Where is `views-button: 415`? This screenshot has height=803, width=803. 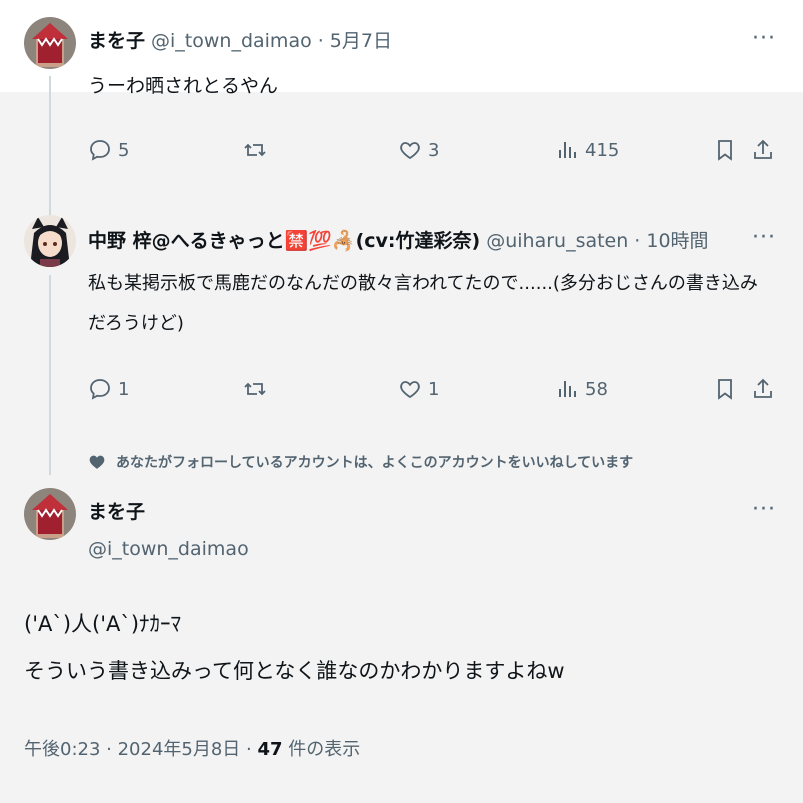
views-button: 415 is located at coordinates (587, 150).